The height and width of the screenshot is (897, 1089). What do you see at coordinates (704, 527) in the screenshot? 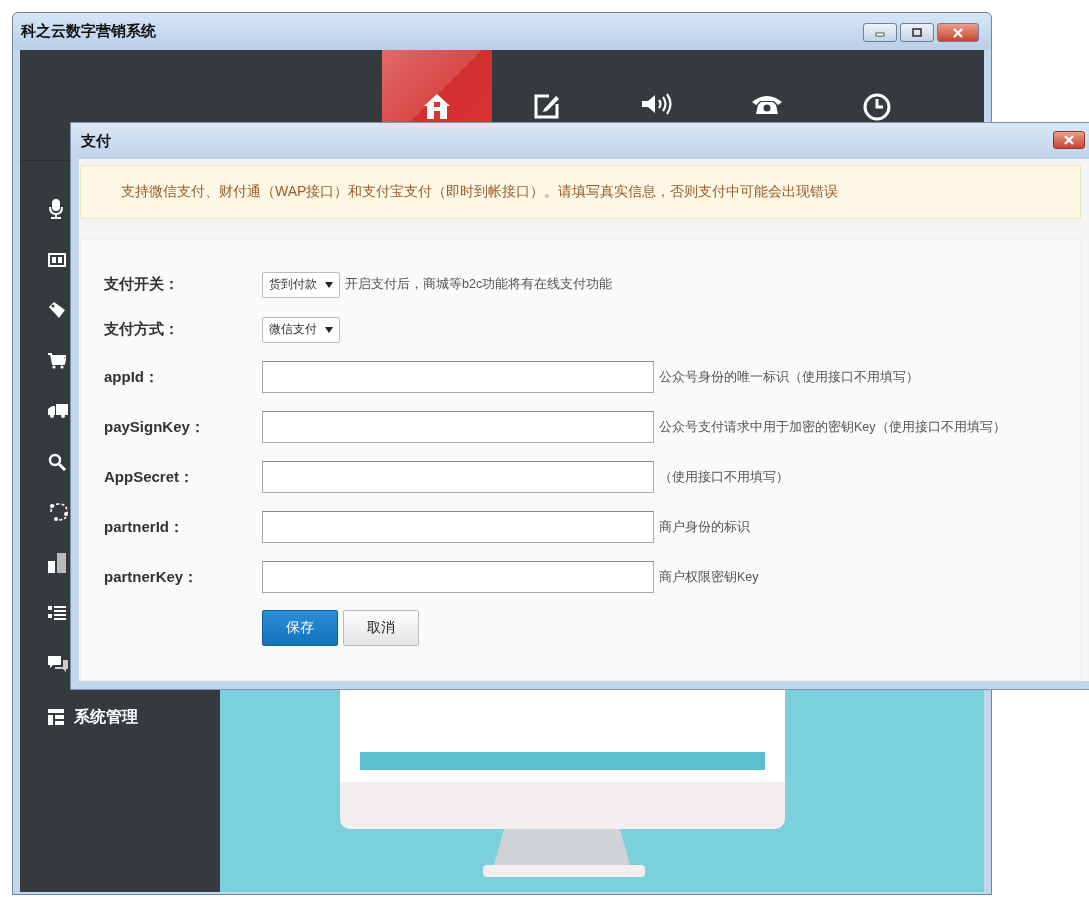
I see `field-hint: 商户身份的标识` at bounding box center [704, 527].